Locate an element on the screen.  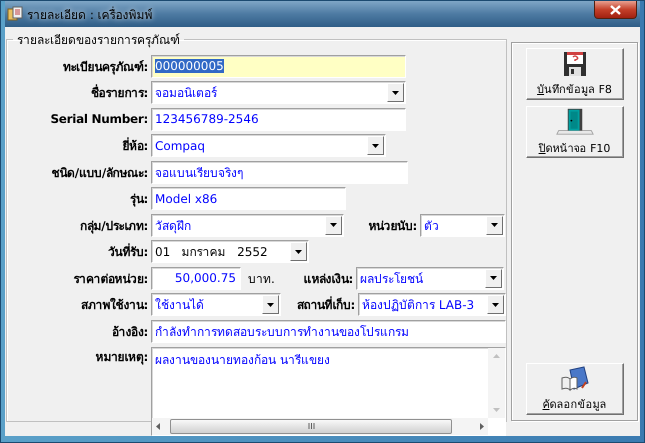
dropdown: ผลประโยชน์ is located at coordinates (430, 278).